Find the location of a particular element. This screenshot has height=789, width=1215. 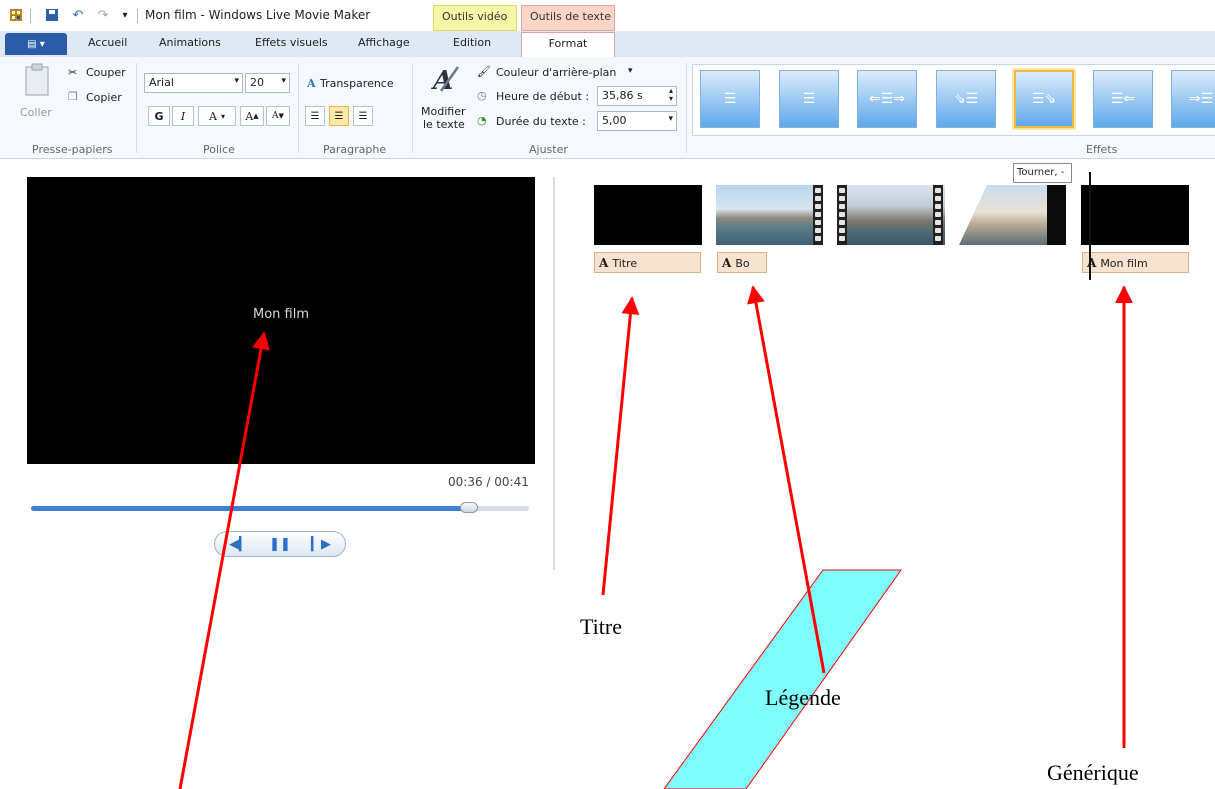

slant-lines-icon: ⇘☰ is located at coordinates (966, 99).